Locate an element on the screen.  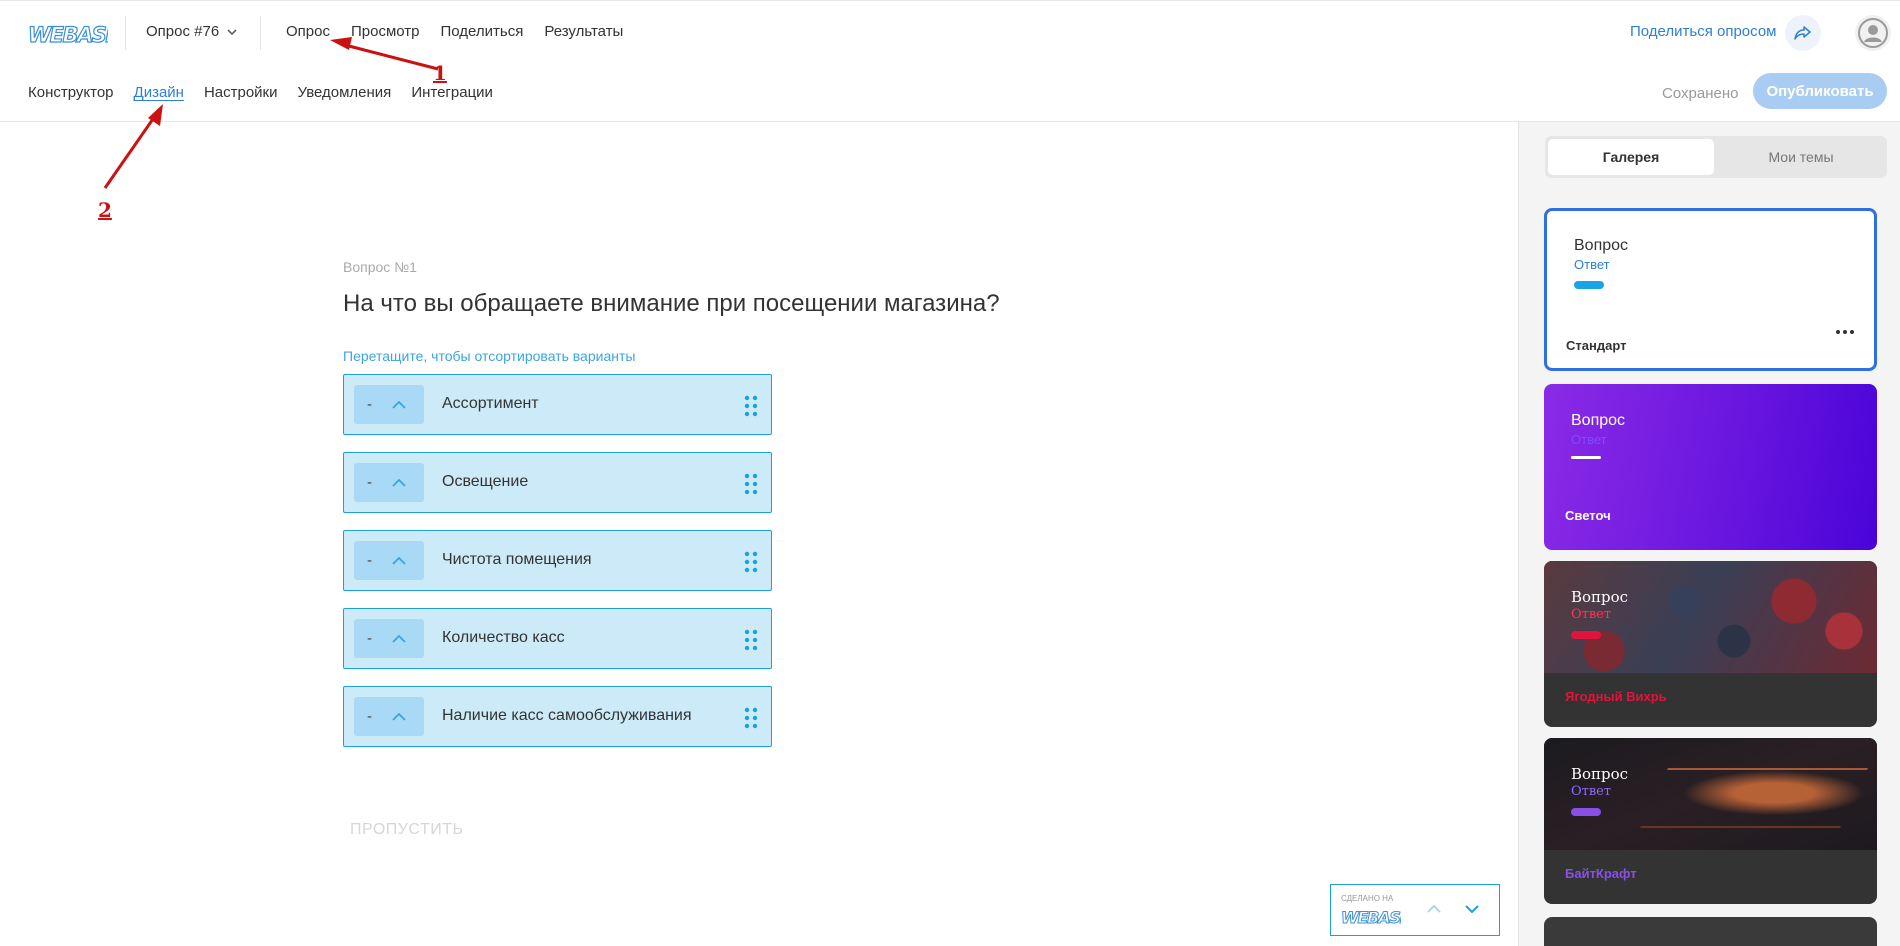
skip-button: ПРОПУСТИТЬ is located at coordinates (407, 830).